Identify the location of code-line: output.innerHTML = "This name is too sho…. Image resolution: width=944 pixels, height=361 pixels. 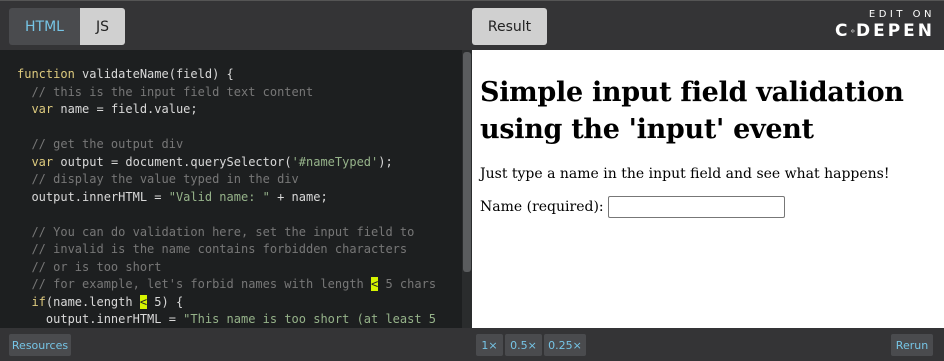
(226, 319).